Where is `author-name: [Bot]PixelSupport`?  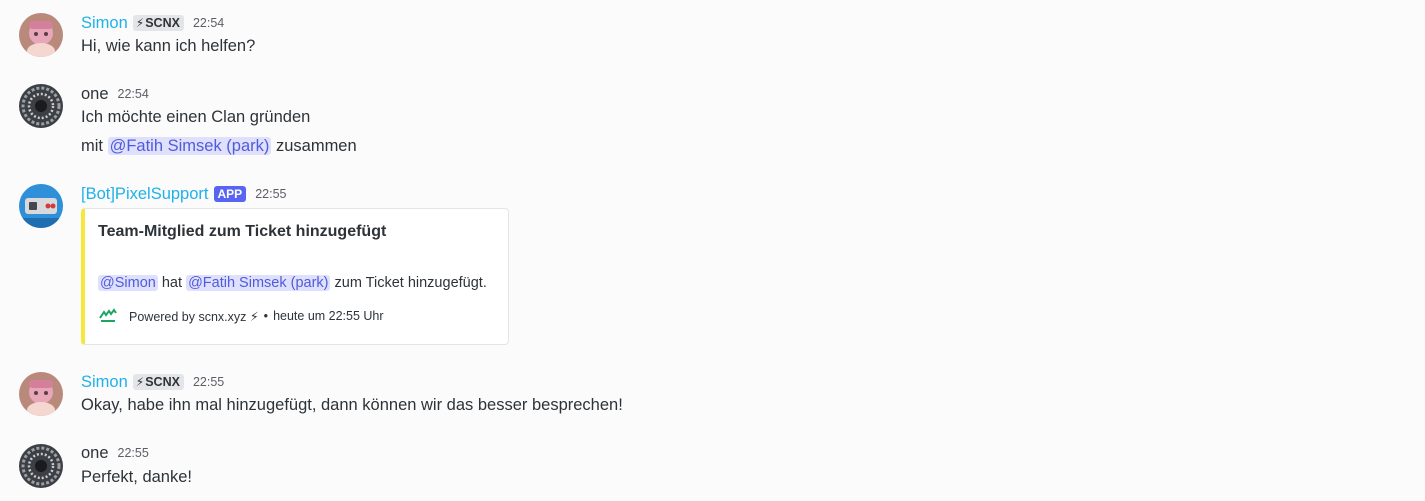 author-name: [Bot]PixelSupport is located at coordinates (145, 194).